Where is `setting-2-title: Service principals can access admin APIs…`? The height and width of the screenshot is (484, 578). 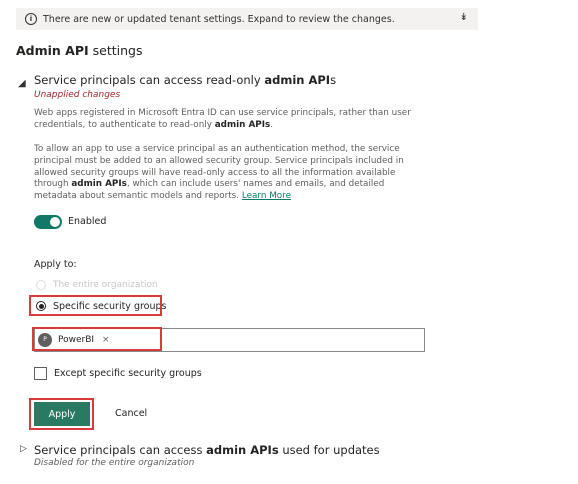
setting-2-title: Service principals can access admin APIs… is located at coordinates (207, 450).